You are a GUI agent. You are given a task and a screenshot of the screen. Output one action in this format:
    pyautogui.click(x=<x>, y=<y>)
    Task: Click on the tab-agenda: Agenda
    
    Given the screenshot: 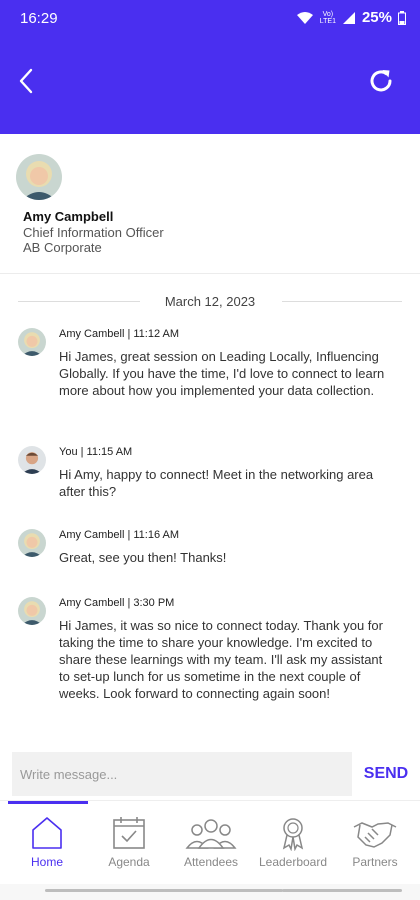 What is the action you would take?
    pyautogui.click(x=129, y=848)
    